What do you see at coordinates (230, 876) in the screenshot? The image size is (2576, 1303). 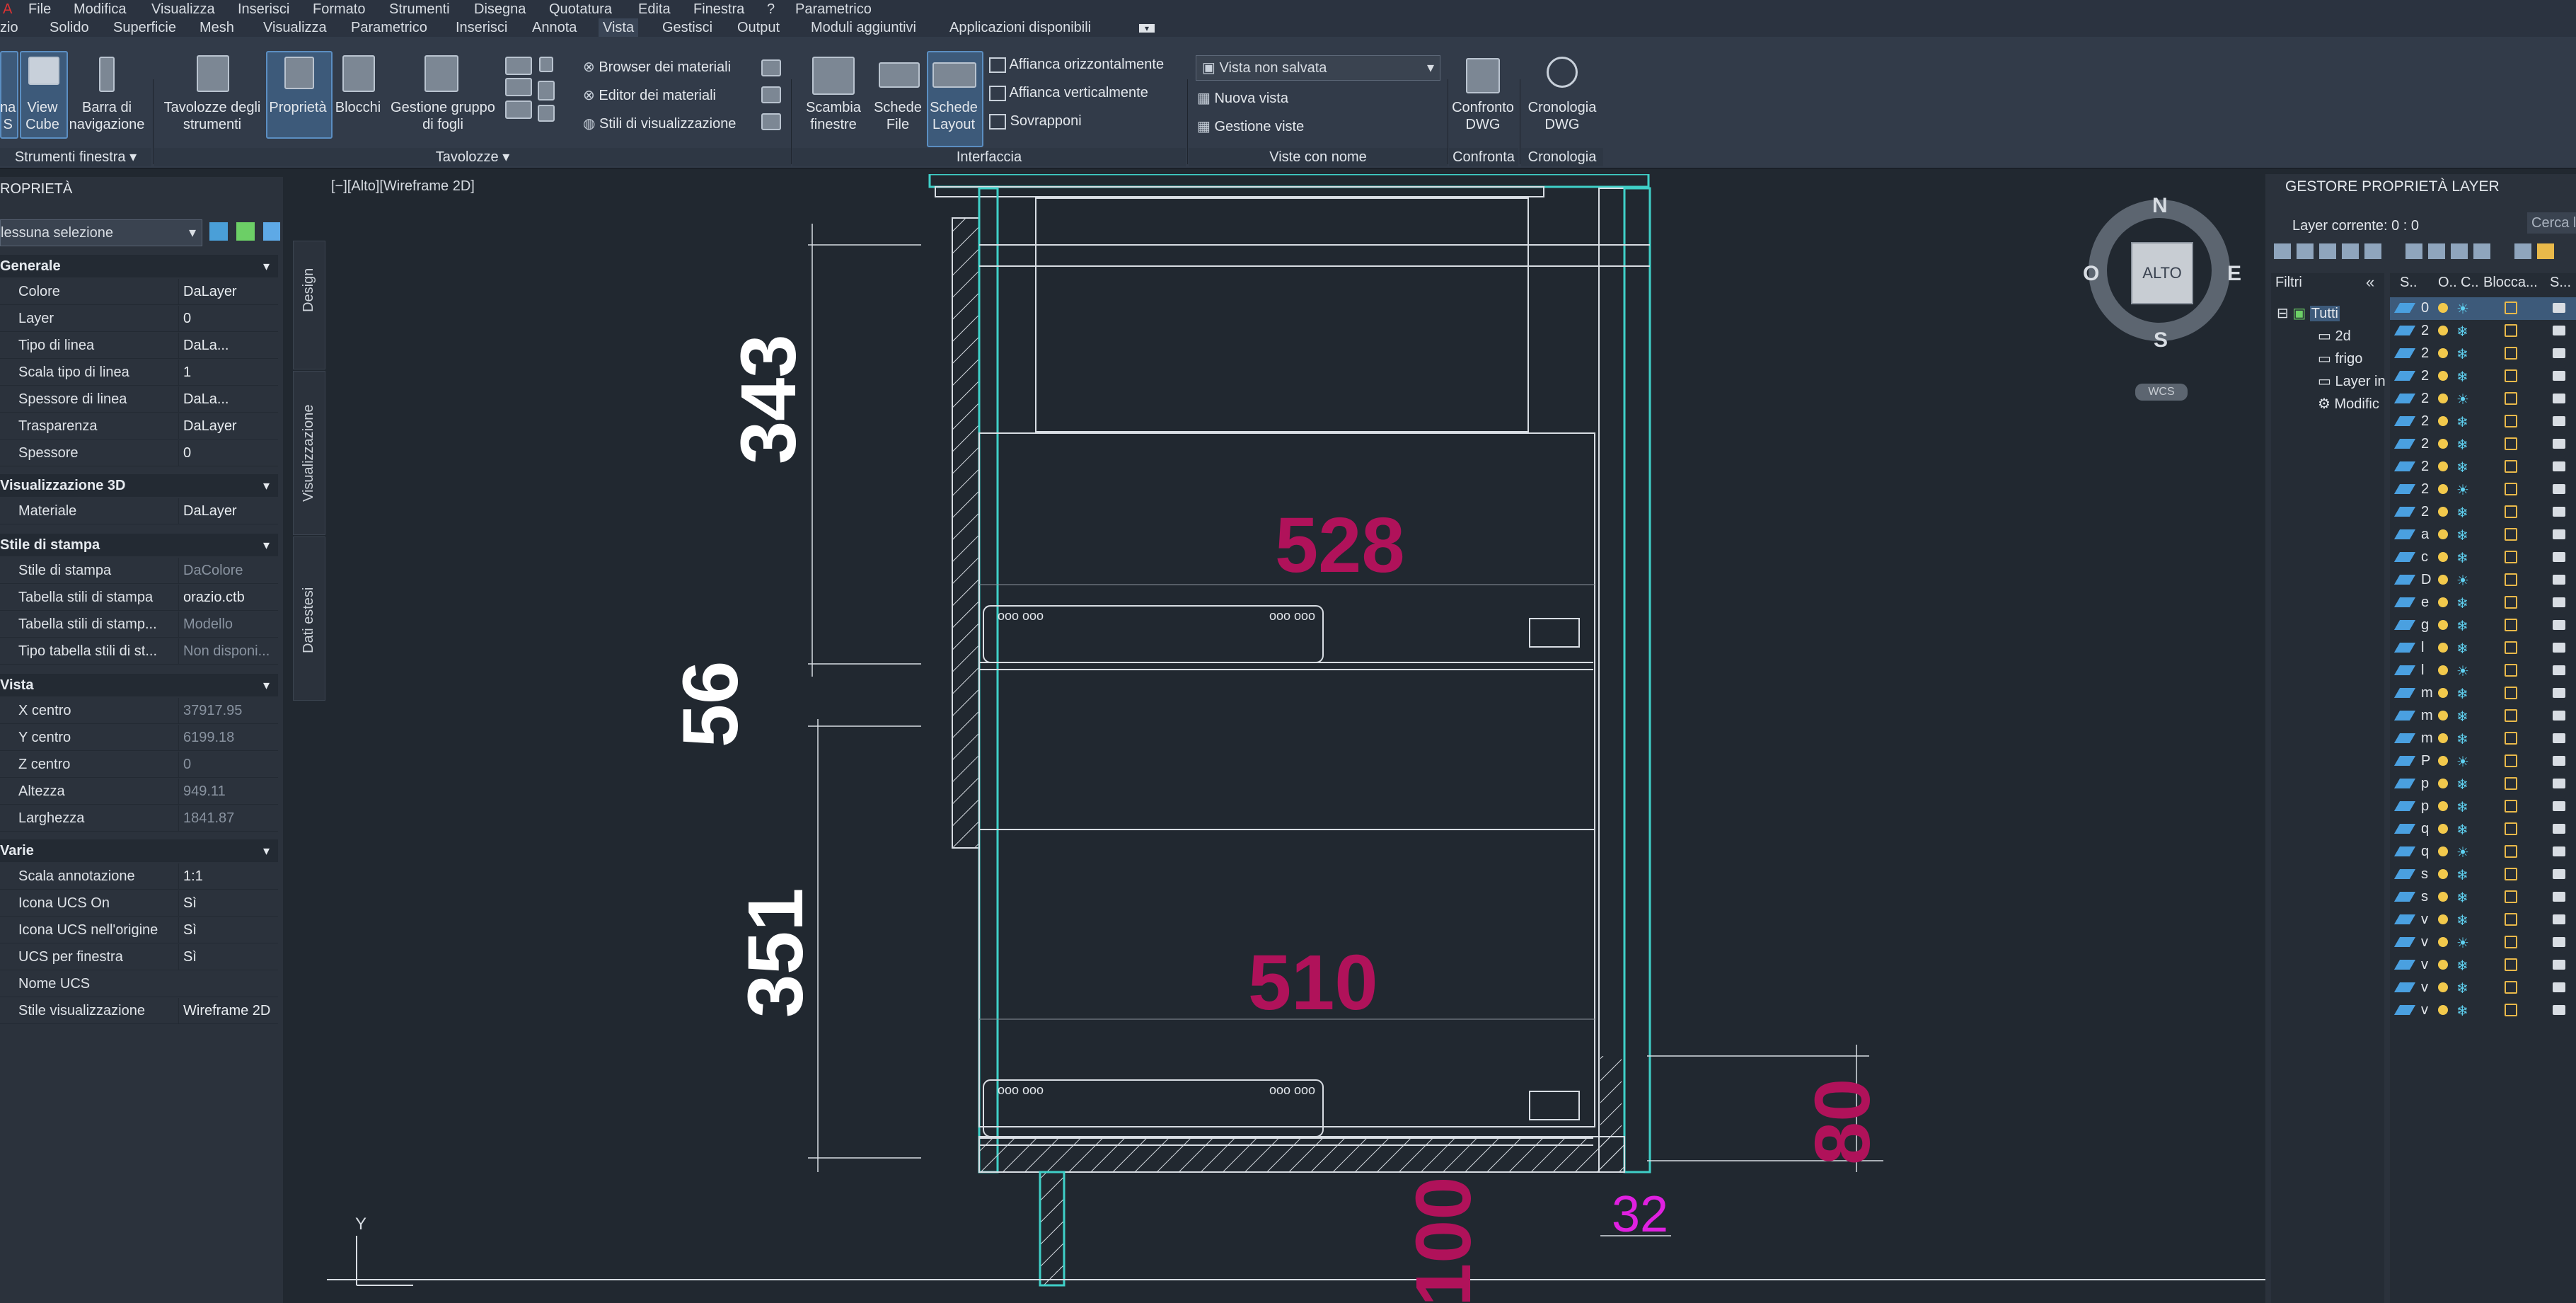 I see `property-value: 1:1` at bounding box center [230, 876].